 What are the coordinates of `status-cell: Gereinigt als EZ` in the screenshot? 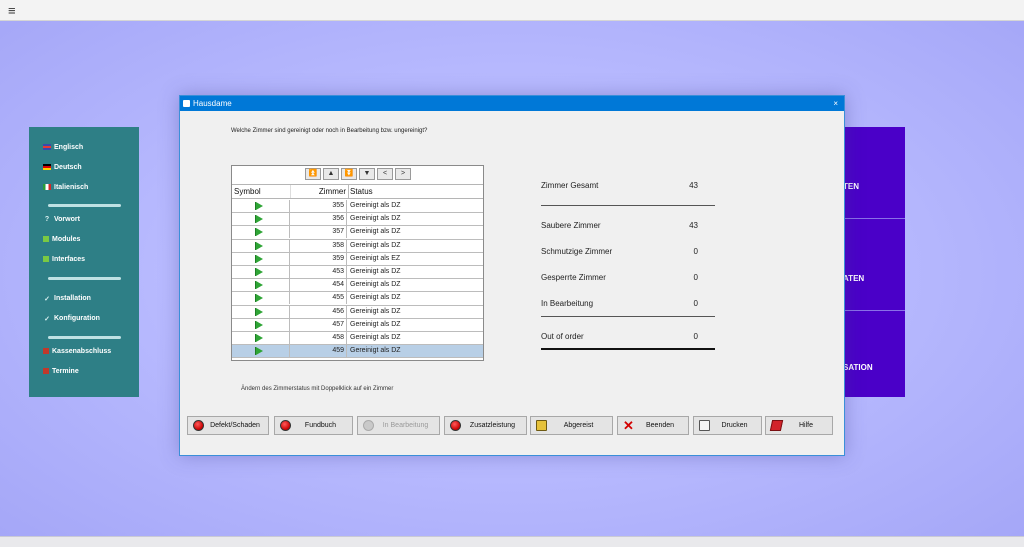 It's located at (375, 258).